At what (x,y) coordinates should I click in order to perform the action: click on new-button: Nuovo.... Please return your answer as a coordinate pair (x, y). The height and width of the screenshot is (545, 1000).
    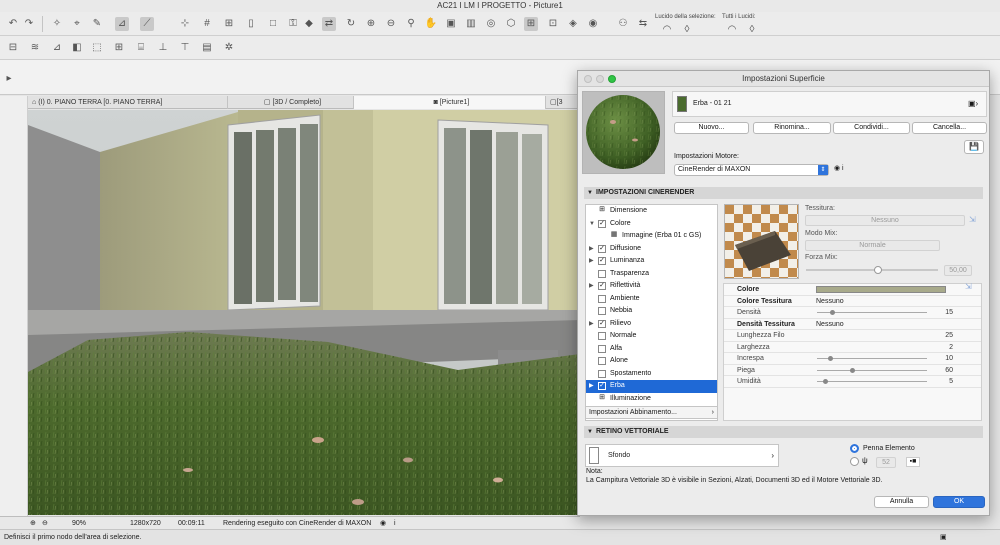
    Looking at the image, I should click on (711, 128).